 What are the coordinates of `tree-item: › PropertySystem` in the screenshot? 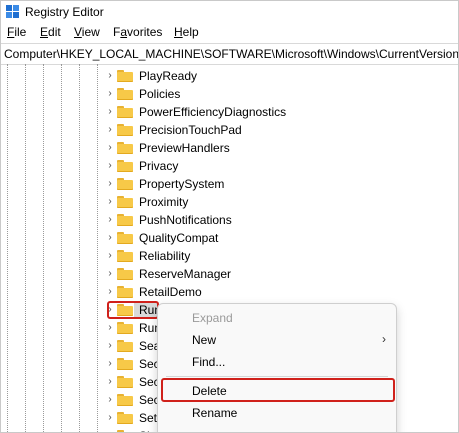 It's located at (229, 184).